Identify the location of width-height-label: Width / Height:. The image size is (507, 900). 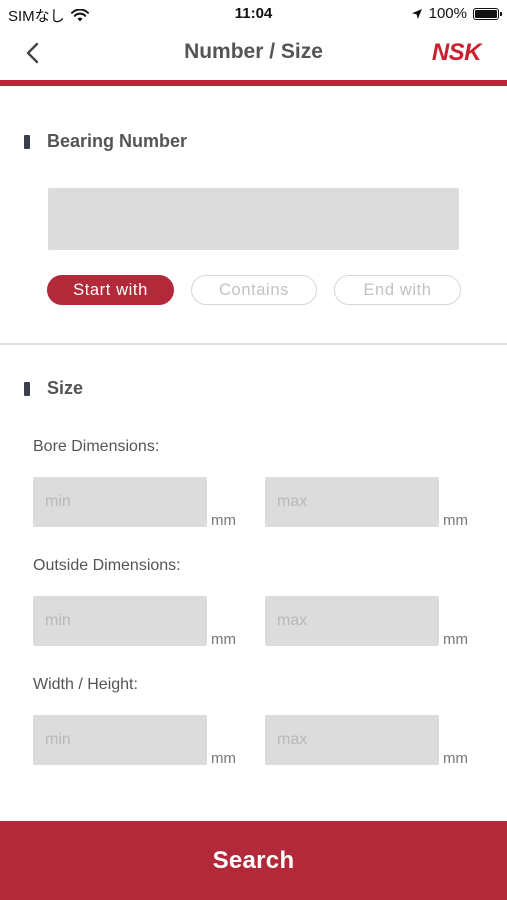
(85, 684).